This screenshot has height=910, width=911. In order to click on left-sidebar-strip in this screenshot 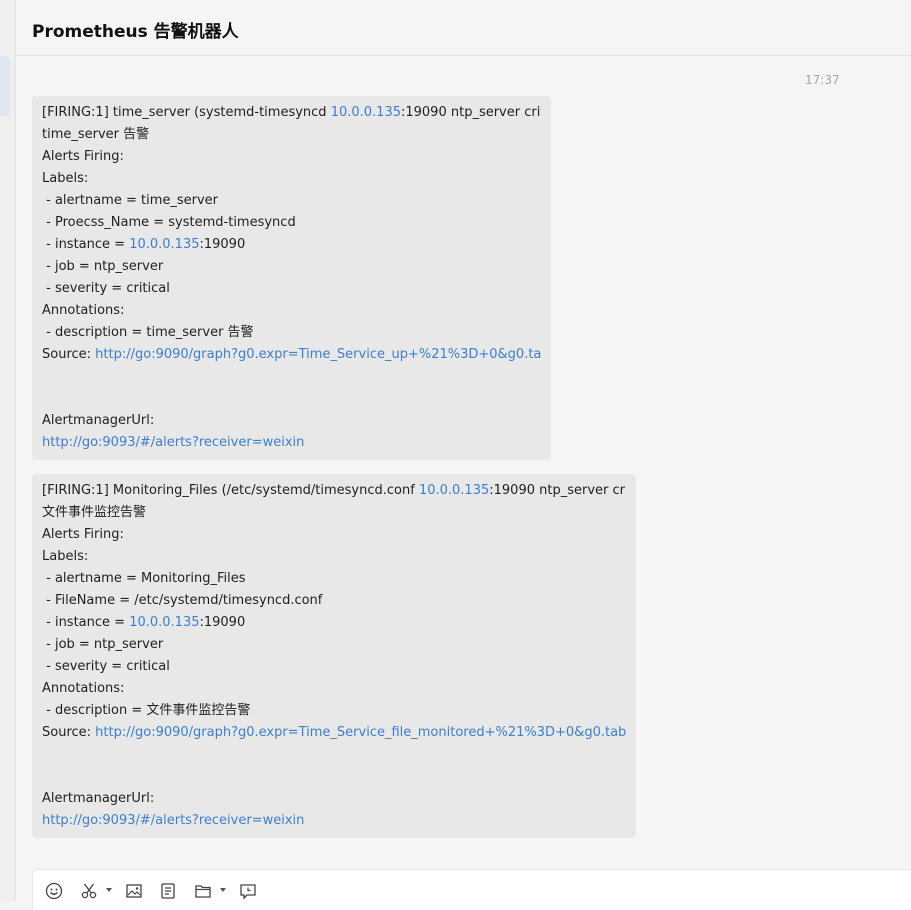, I will do `click(8, 450)`.